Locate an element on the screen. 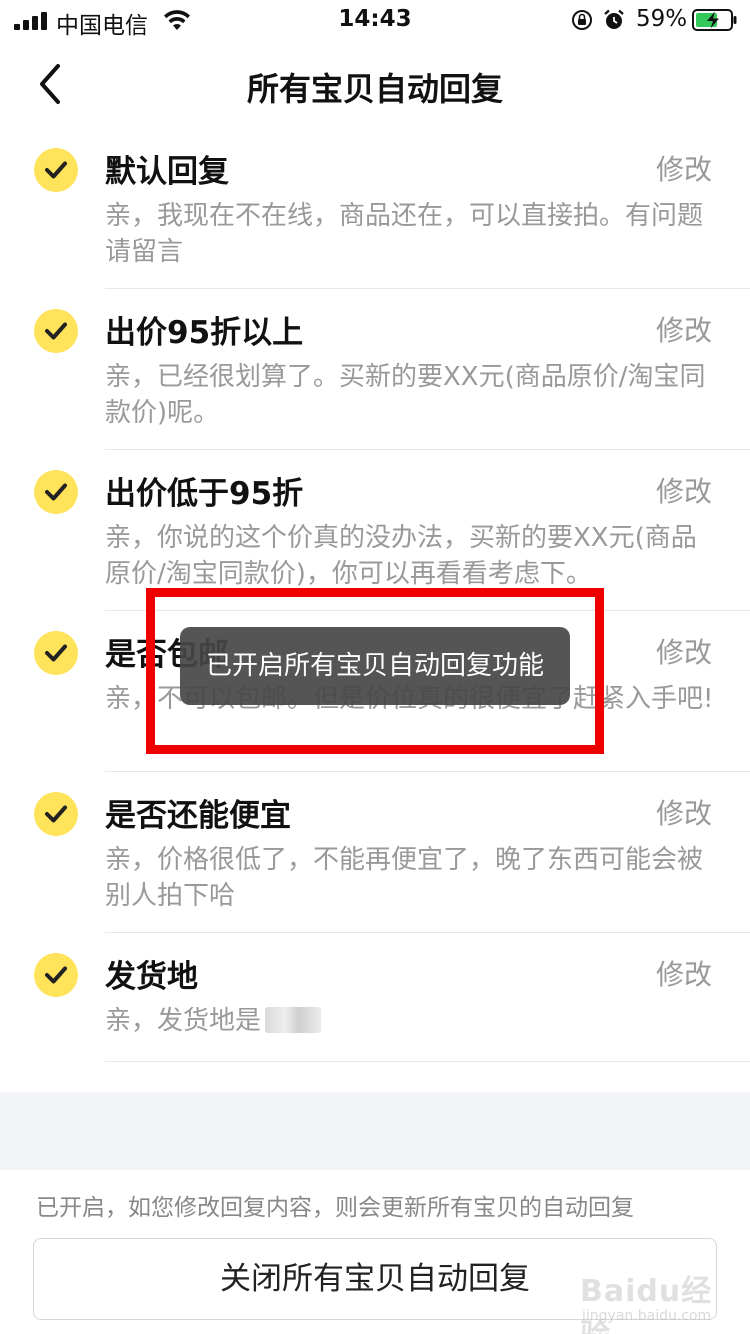  watermark: Baidu经验 jingyan.baidu.com is located at coordinates (658, 1298).